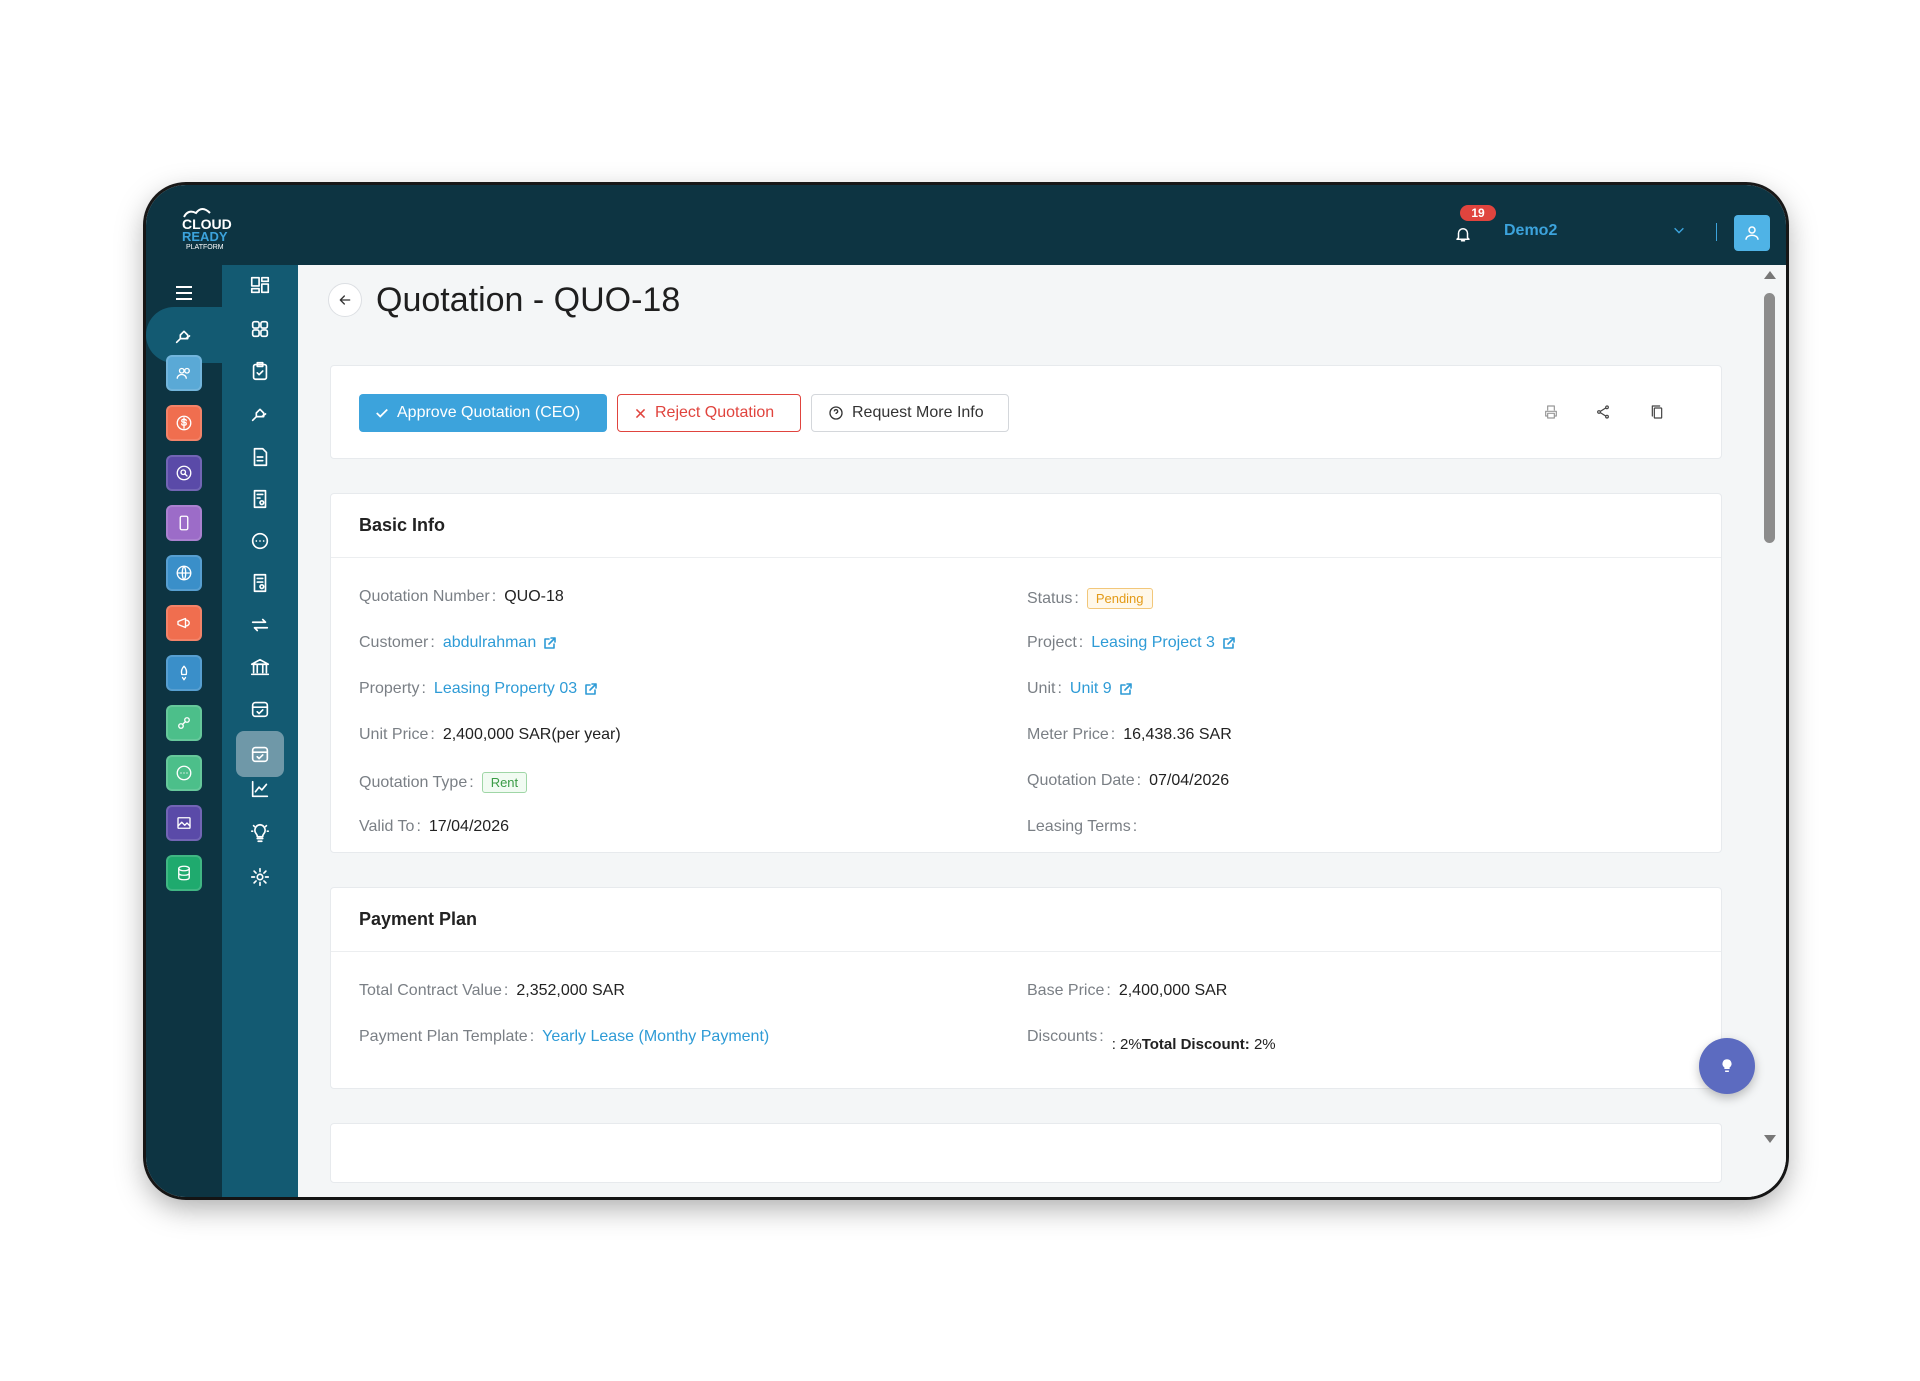 Image resolution: width=1920 pixels, height=1381 pixels. I want to click on app-tile-media, so click(184, 823).